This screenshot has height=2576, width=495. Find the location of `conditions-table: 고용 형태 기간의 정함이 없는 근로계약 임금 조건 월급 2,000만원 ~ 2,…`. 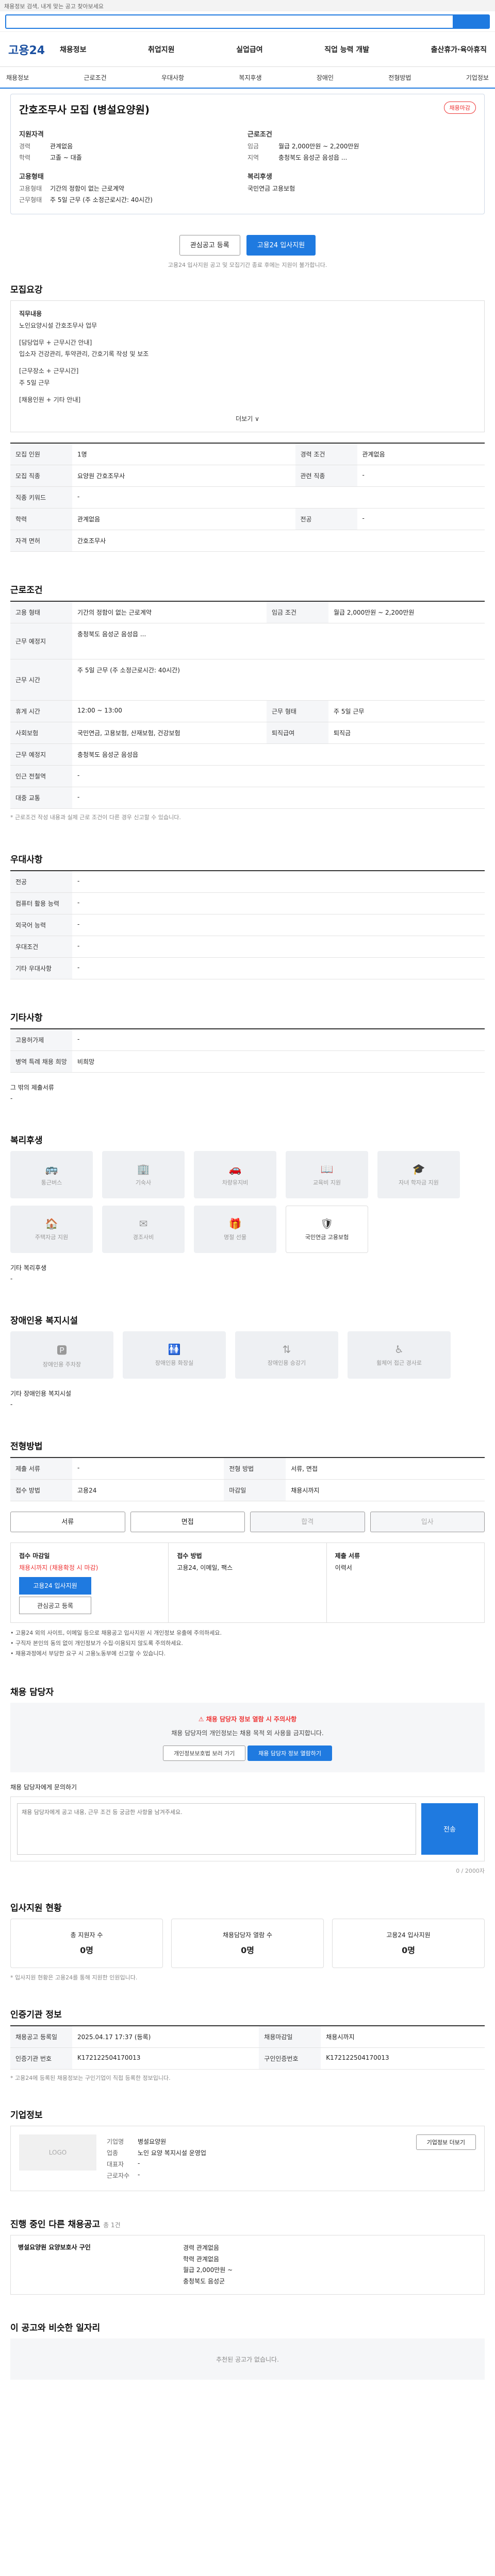

conditions-table: 고용 형태 기간의 정함이 없는 근로계약 임금 조건 월급 2,000만원 ~ 2,… is located at coordinates (247, 705).